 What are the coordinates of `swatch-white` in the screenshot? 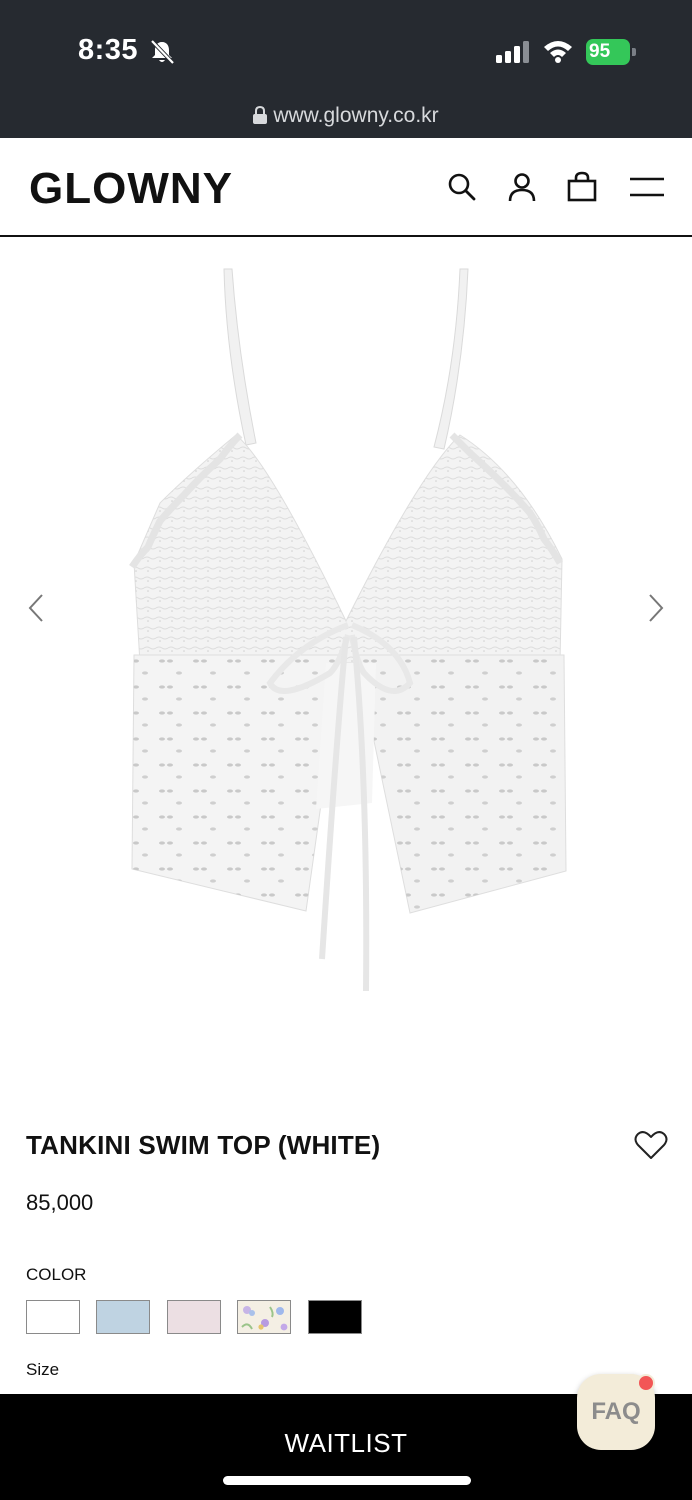 It's located at (53, 1317).